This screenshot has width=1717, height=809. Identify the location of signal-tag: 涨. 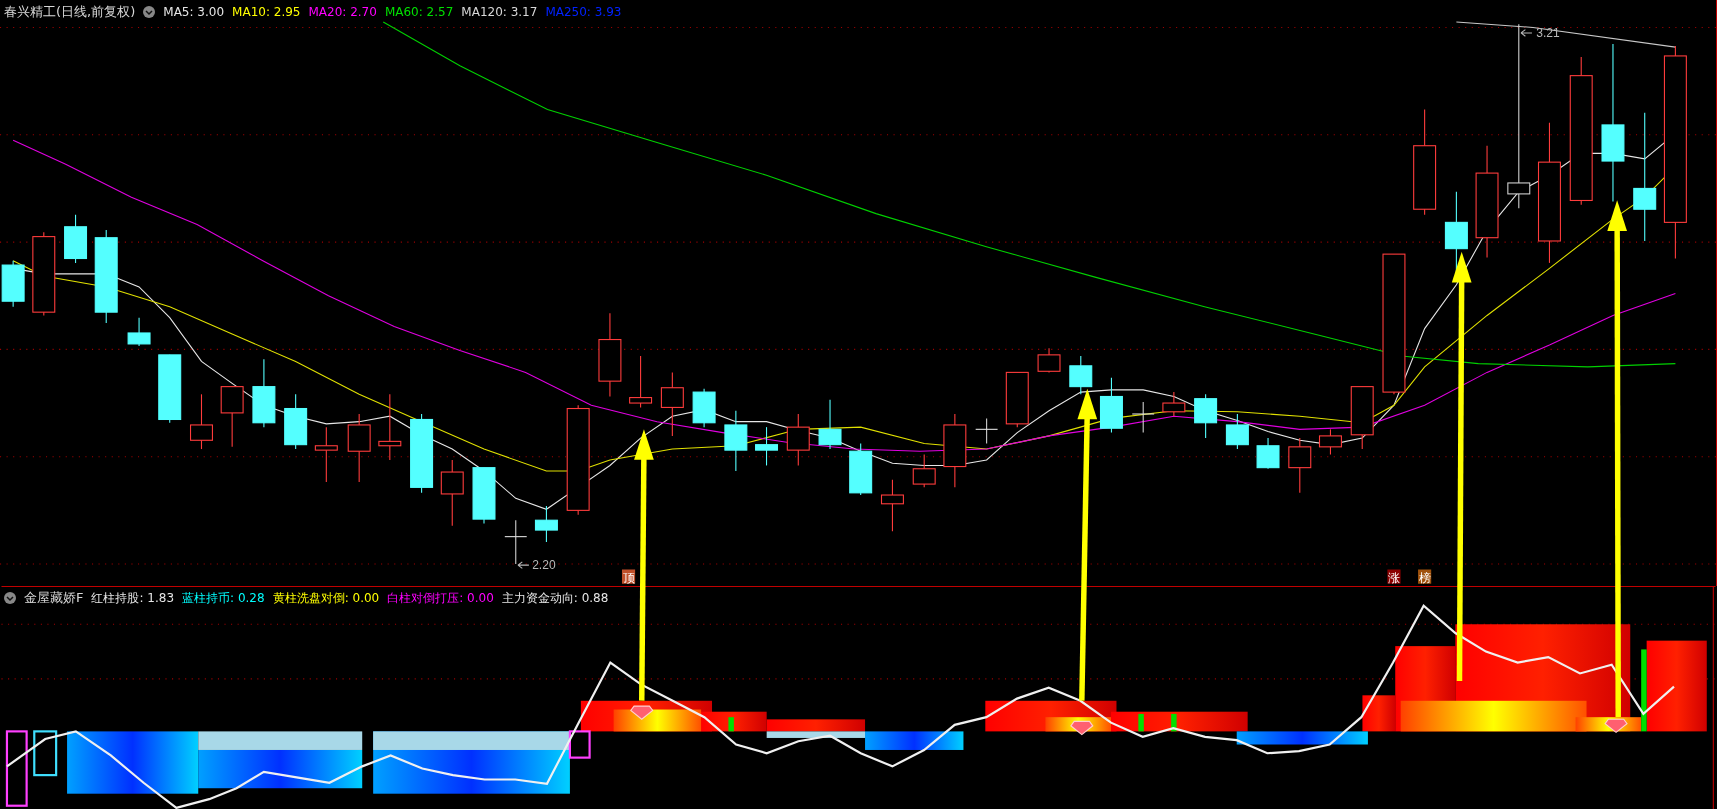
(1394, 577).